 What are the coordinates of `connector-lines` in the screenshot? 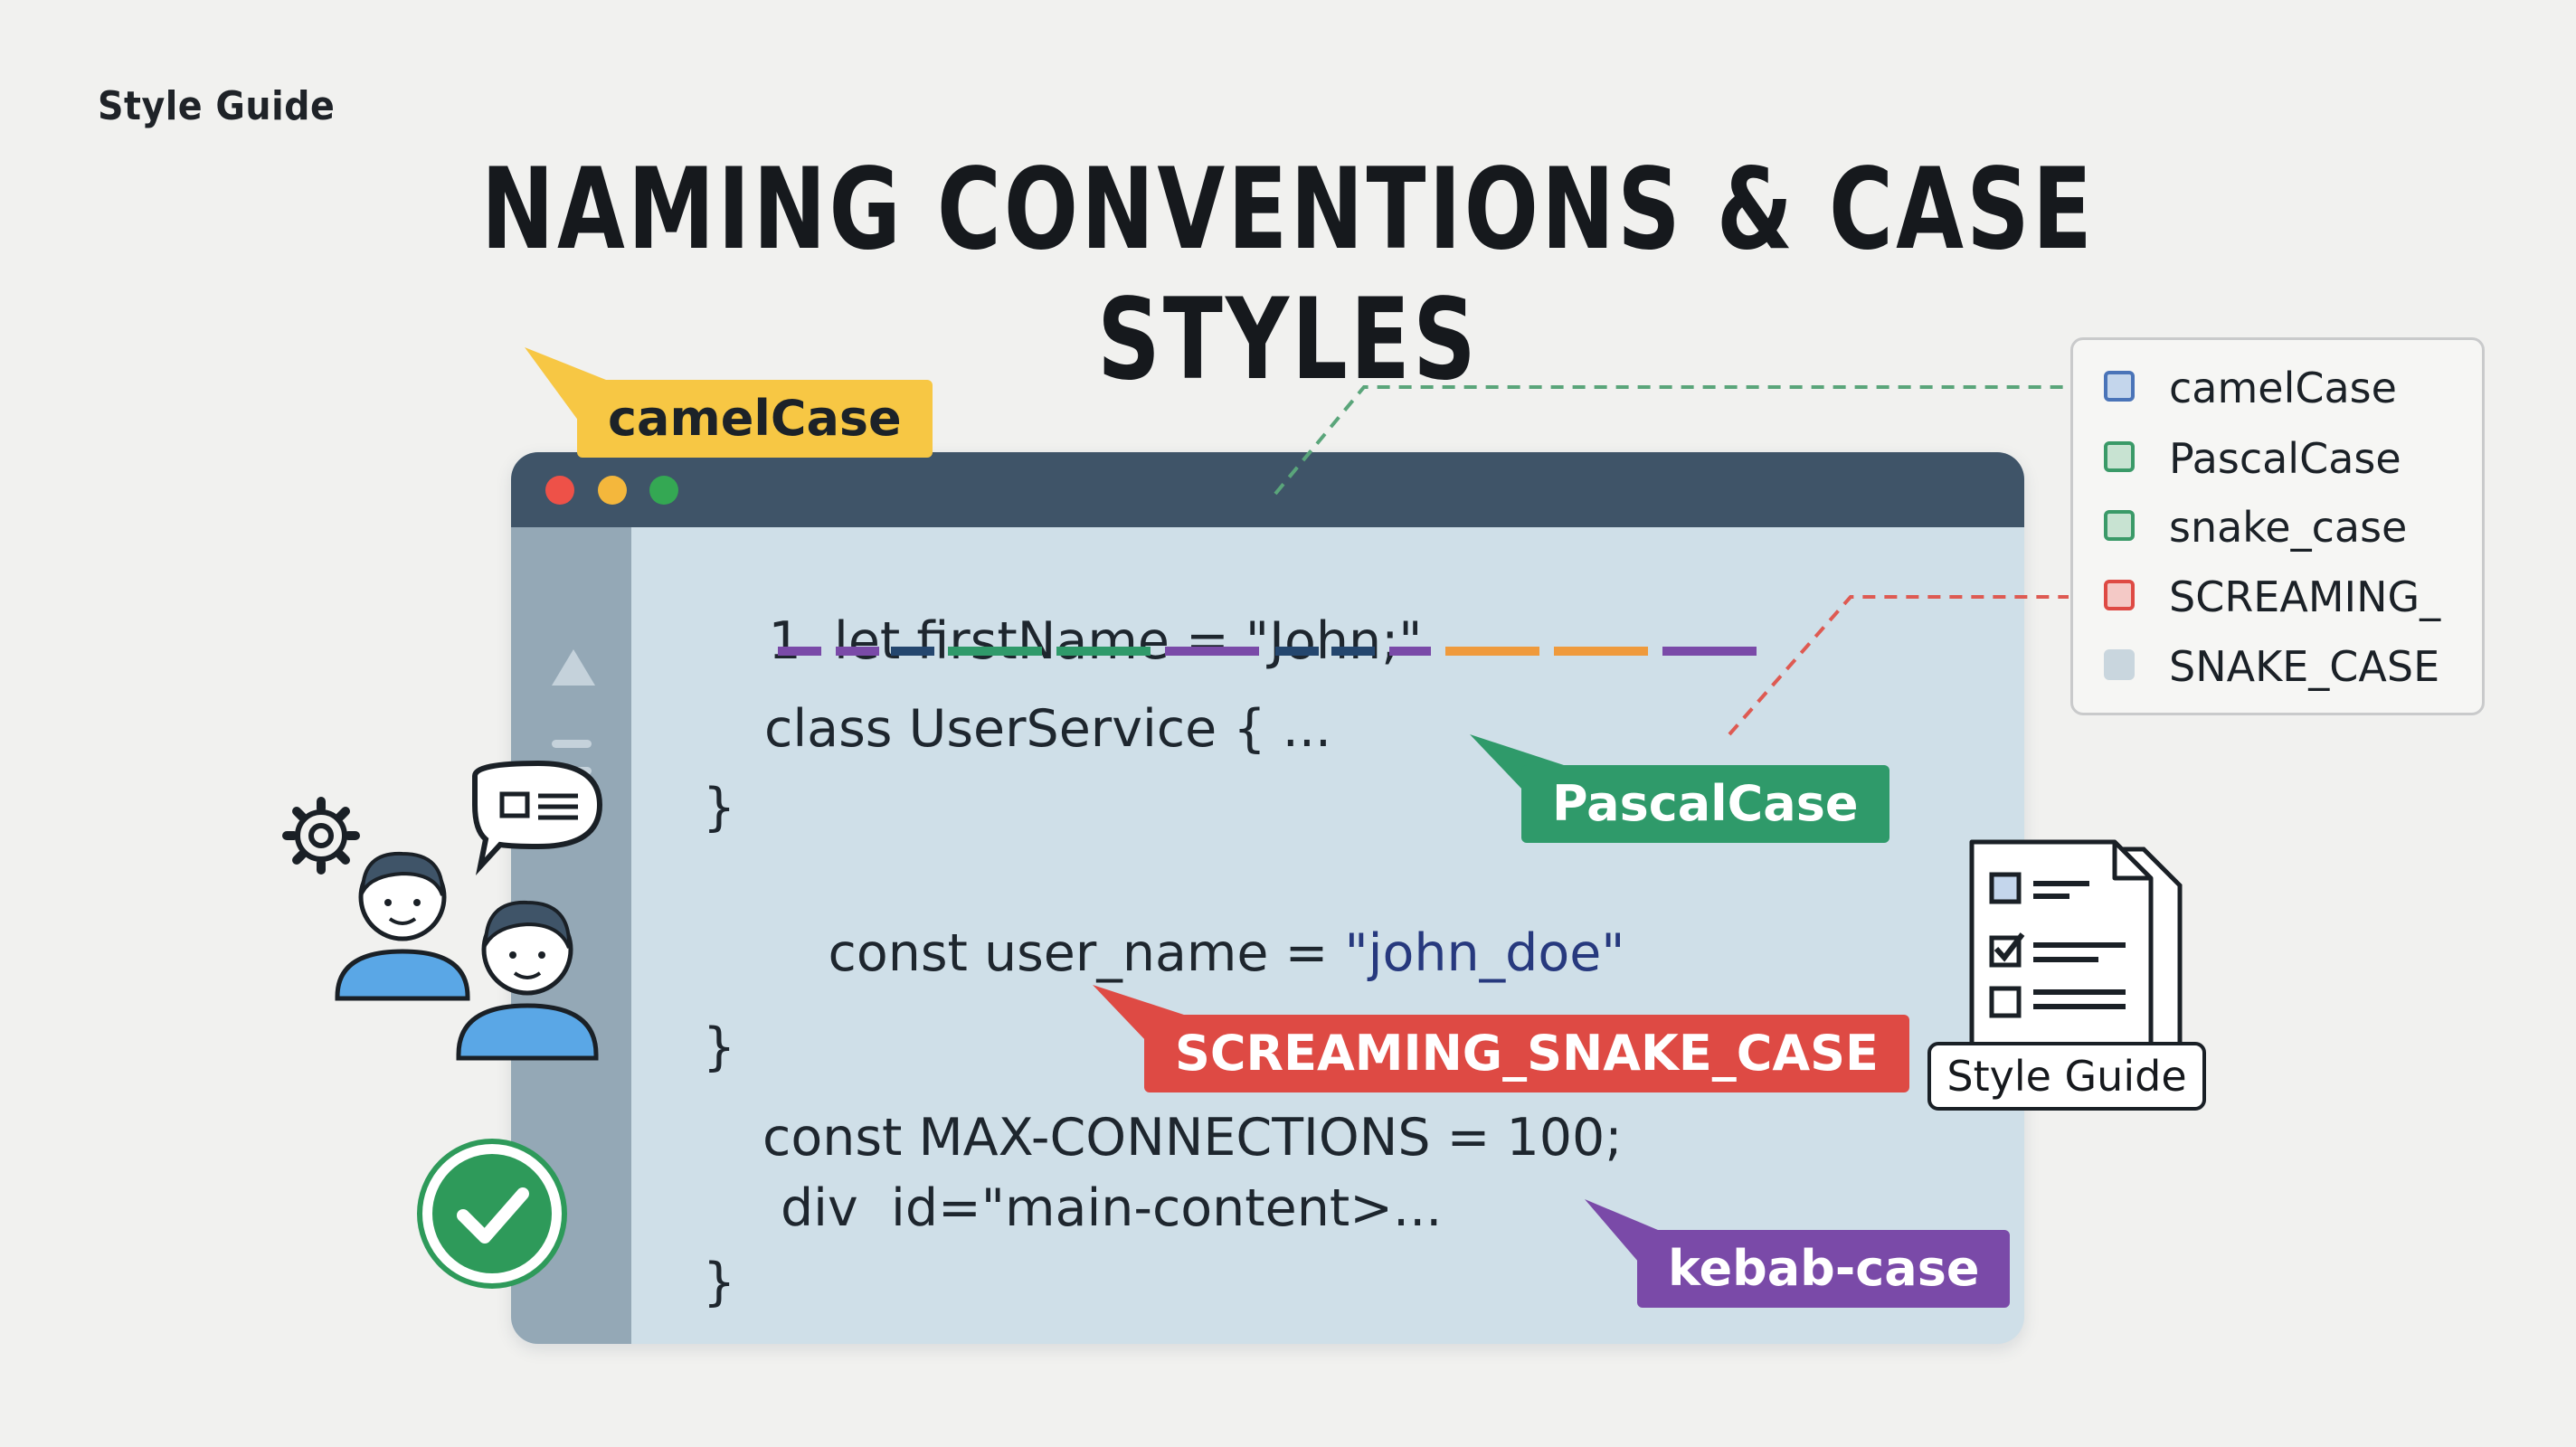 It's located at (1671, 560).